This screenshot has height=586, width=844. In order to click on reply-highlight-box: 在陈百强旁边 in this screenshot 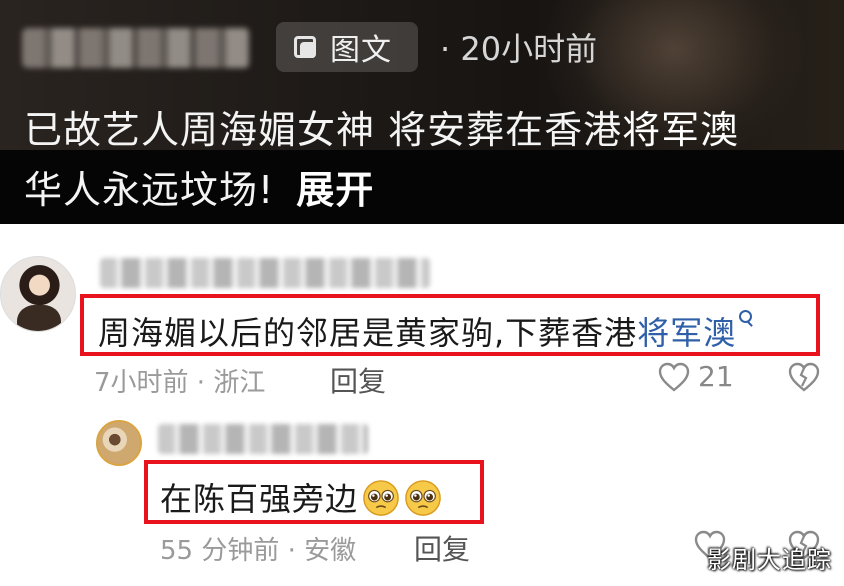, I will do `click(314, 492)`.